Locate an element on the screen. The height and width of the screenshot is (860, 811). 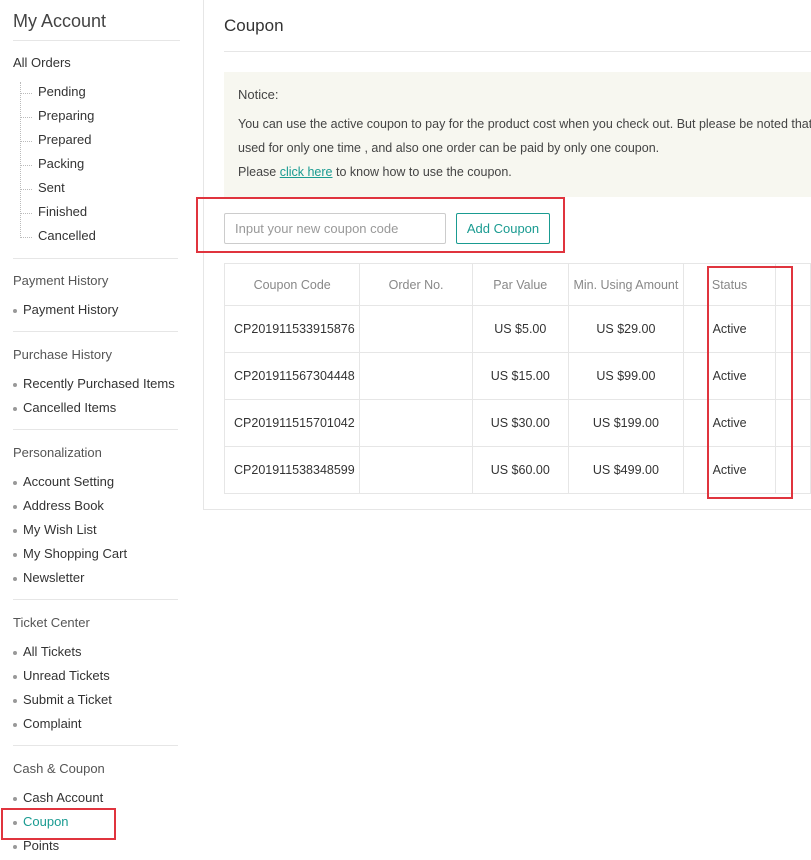
sidebar-item-cash-account: Cash Account is located at coordinates (57, 797).